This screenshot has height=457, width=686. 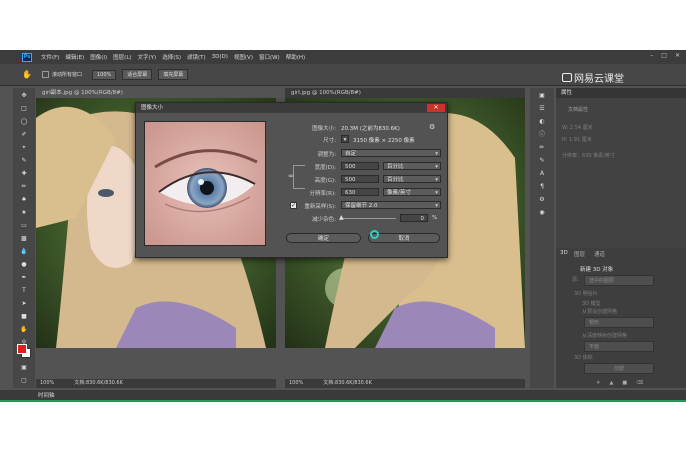 I want to click on minimize-icon: –, so click(x=651, y=55).